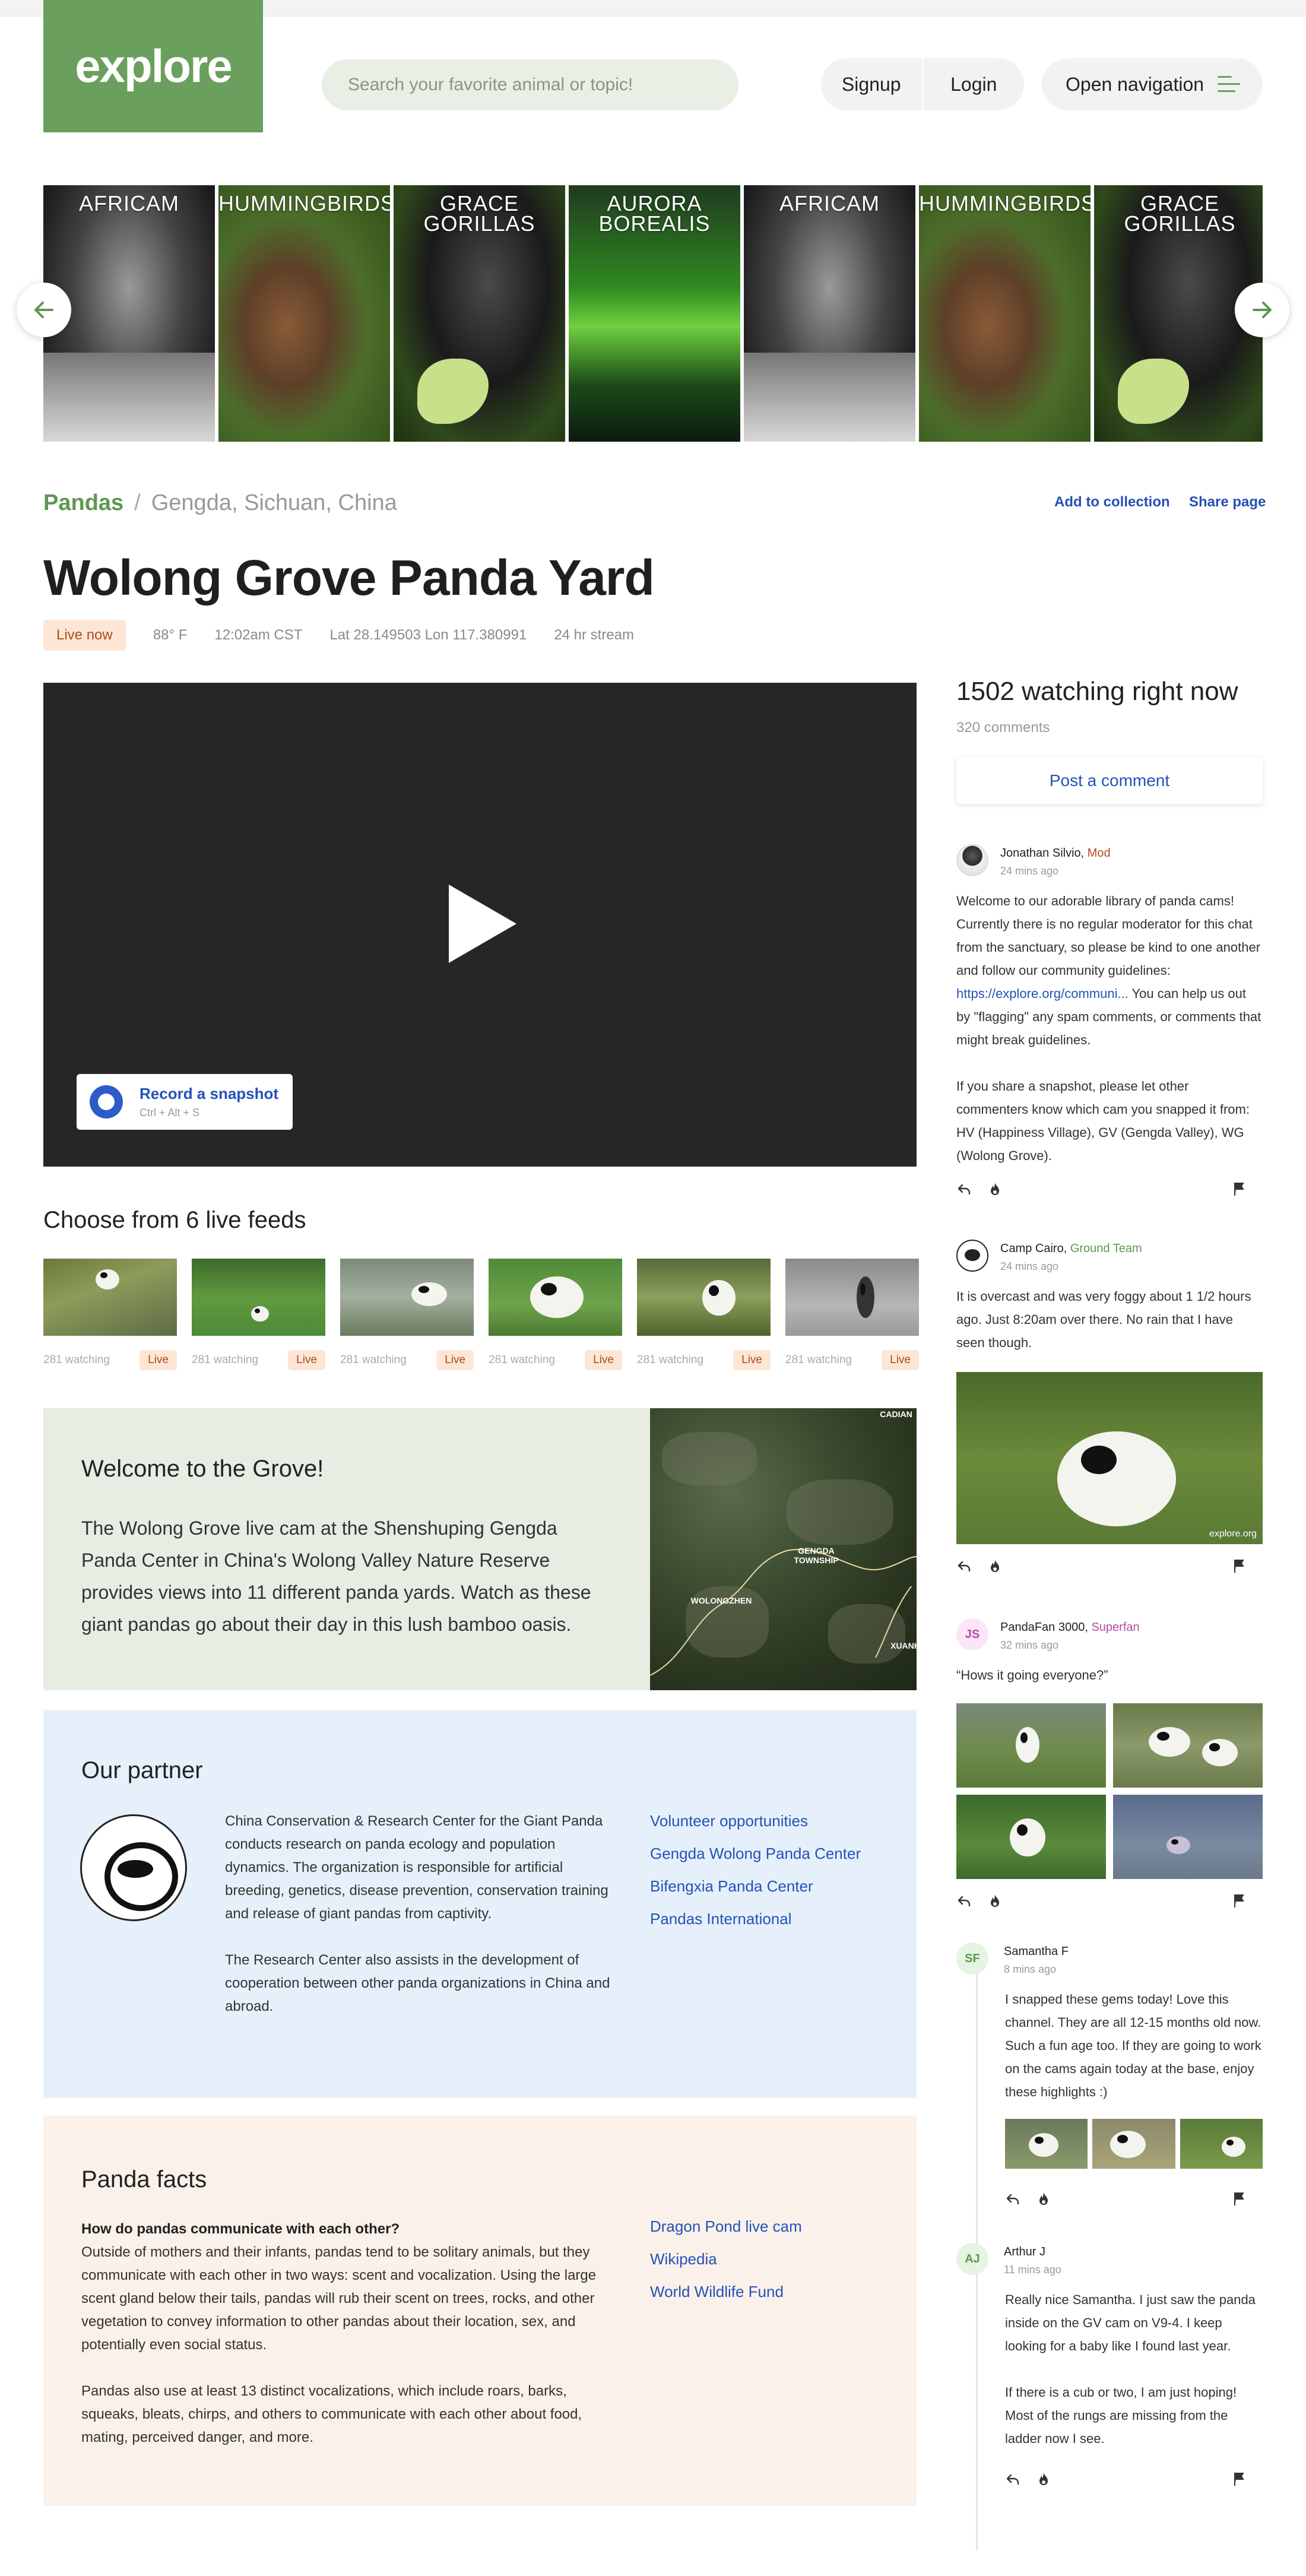 The width and height of the screenshot is (1306, 2576). What do you see at coordinates (829, 313) in the screenshot?
I see `carousel-tile: AFRICAM` at bounding box center [829, 313].